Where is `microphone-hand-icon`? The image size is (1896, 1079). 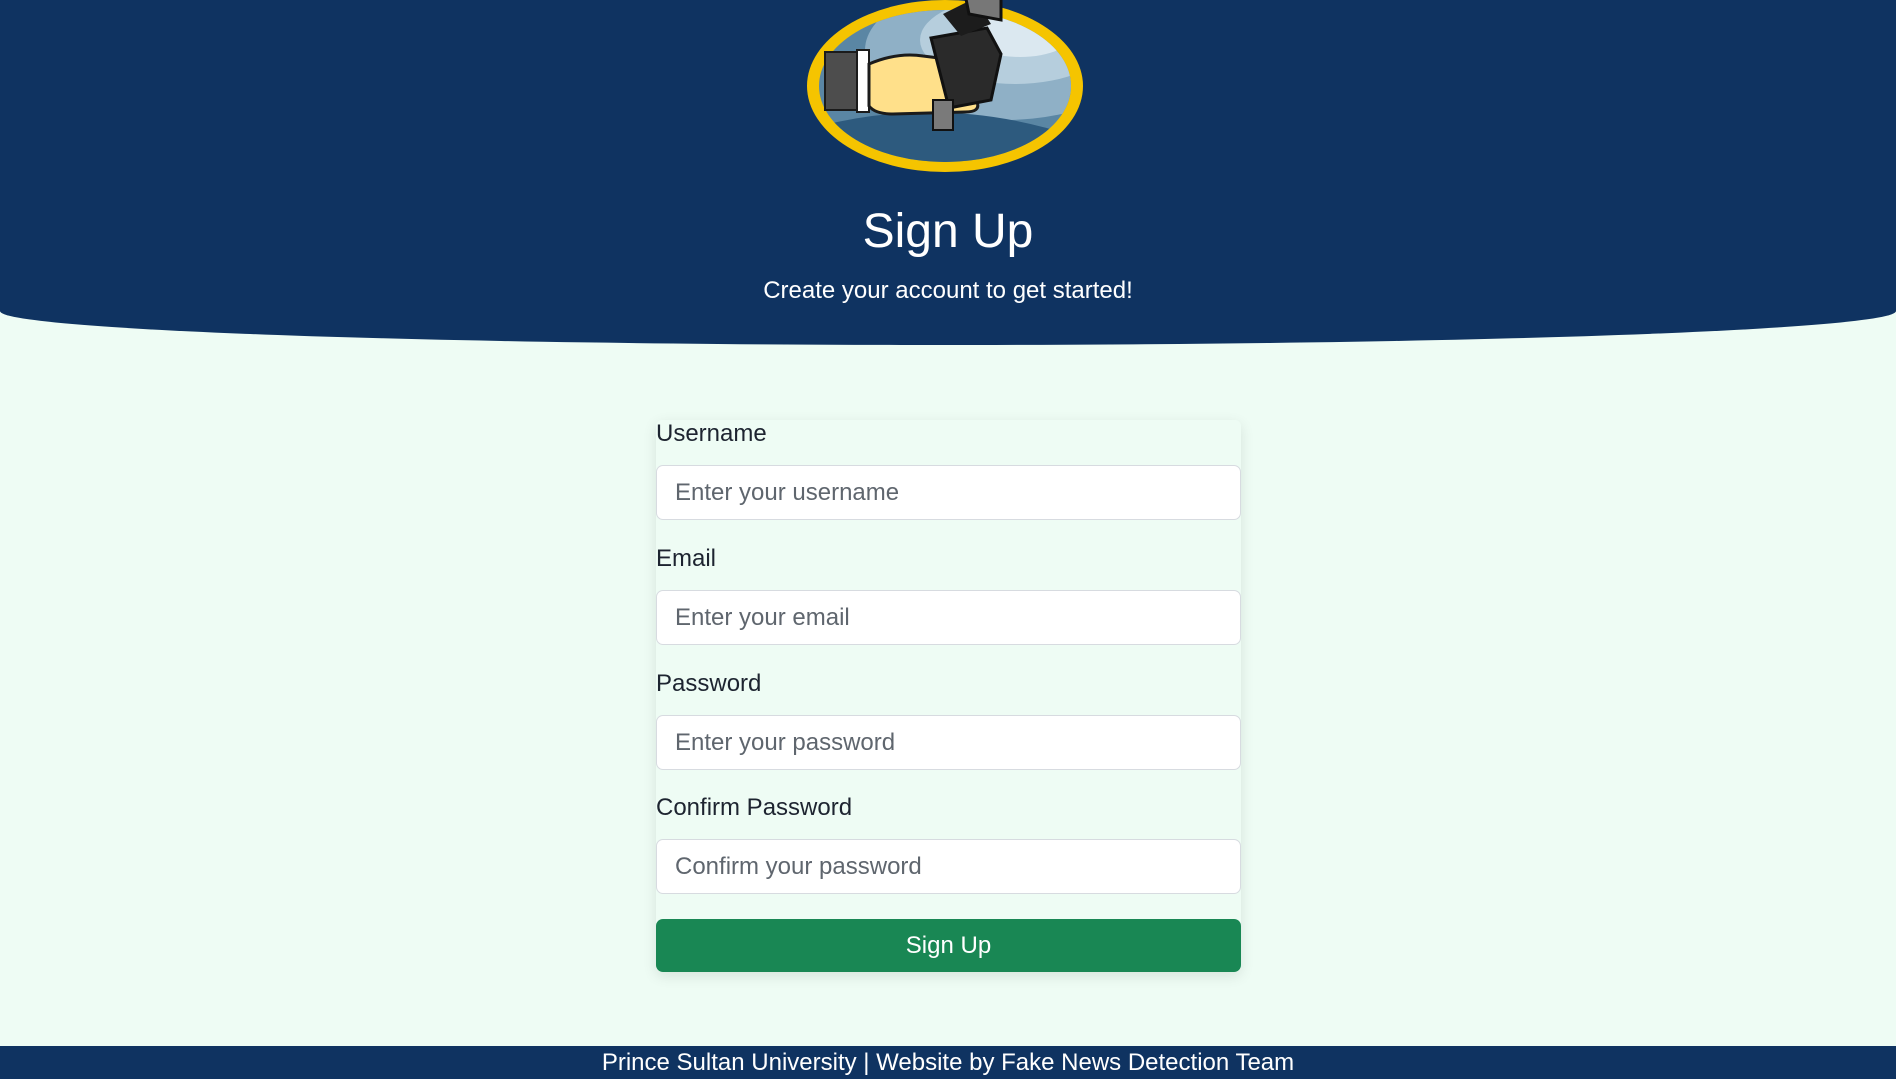 microphone-hand-icon is located at coordinates (945, 86).